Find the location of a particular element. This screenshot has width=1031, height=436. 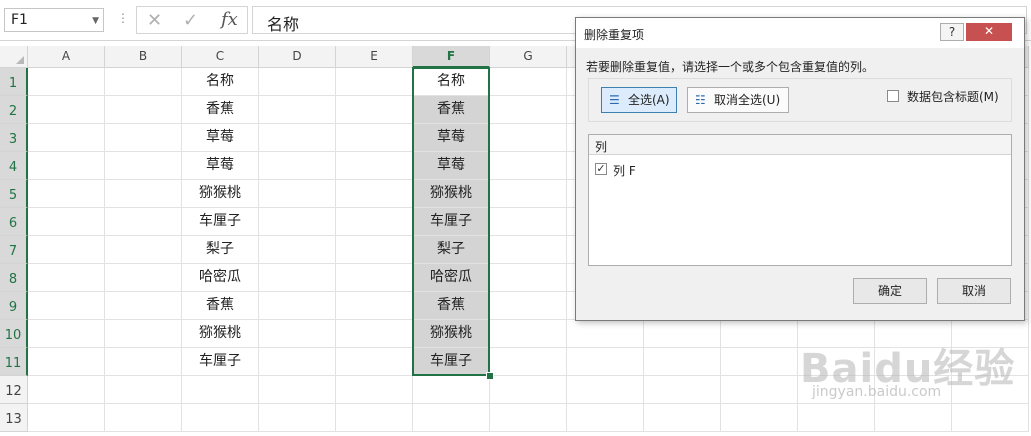

more-options-icon: ⋮ is located at coordinates (123, 18).